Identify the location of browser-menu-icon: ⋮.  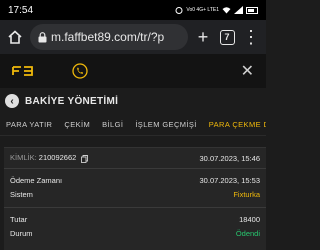
(251, 37).